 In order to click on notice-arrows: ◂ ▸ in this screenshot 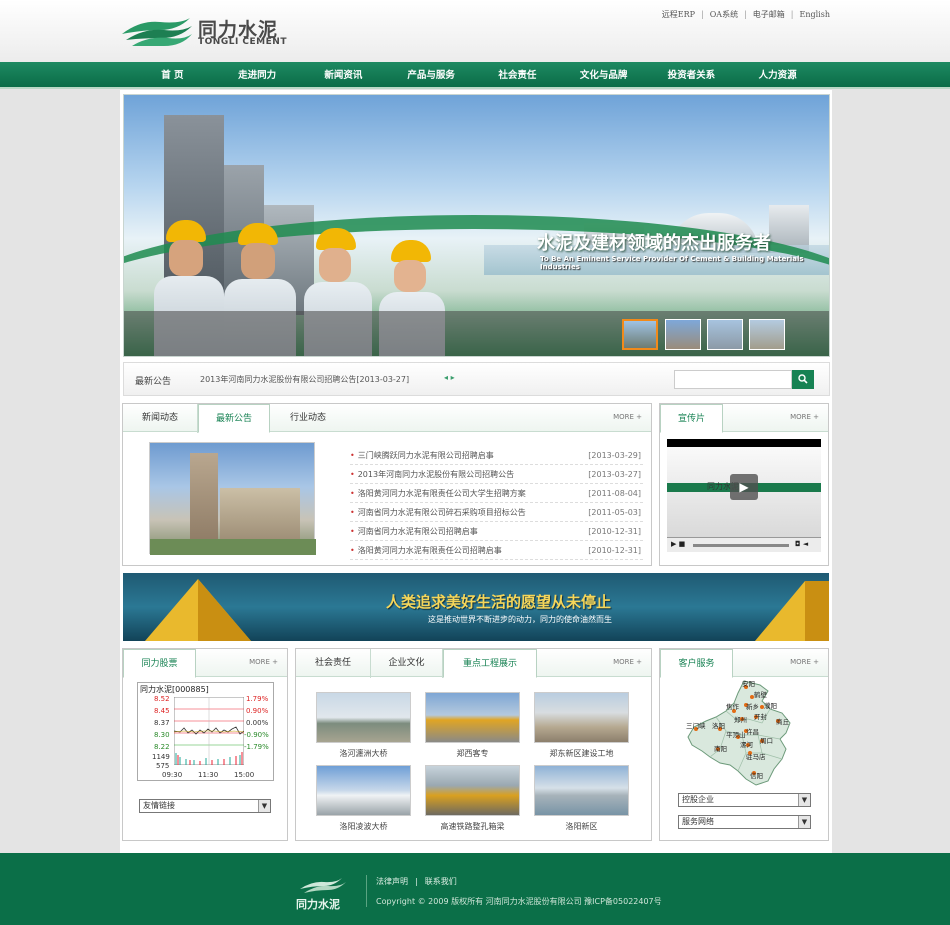, I will do `click(449, 377)`.